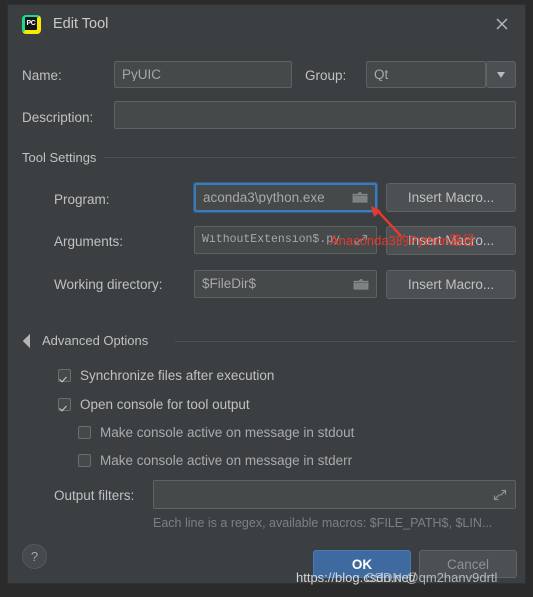  I want to click on program-input: aconda3\python.exe, so click(285, 197).